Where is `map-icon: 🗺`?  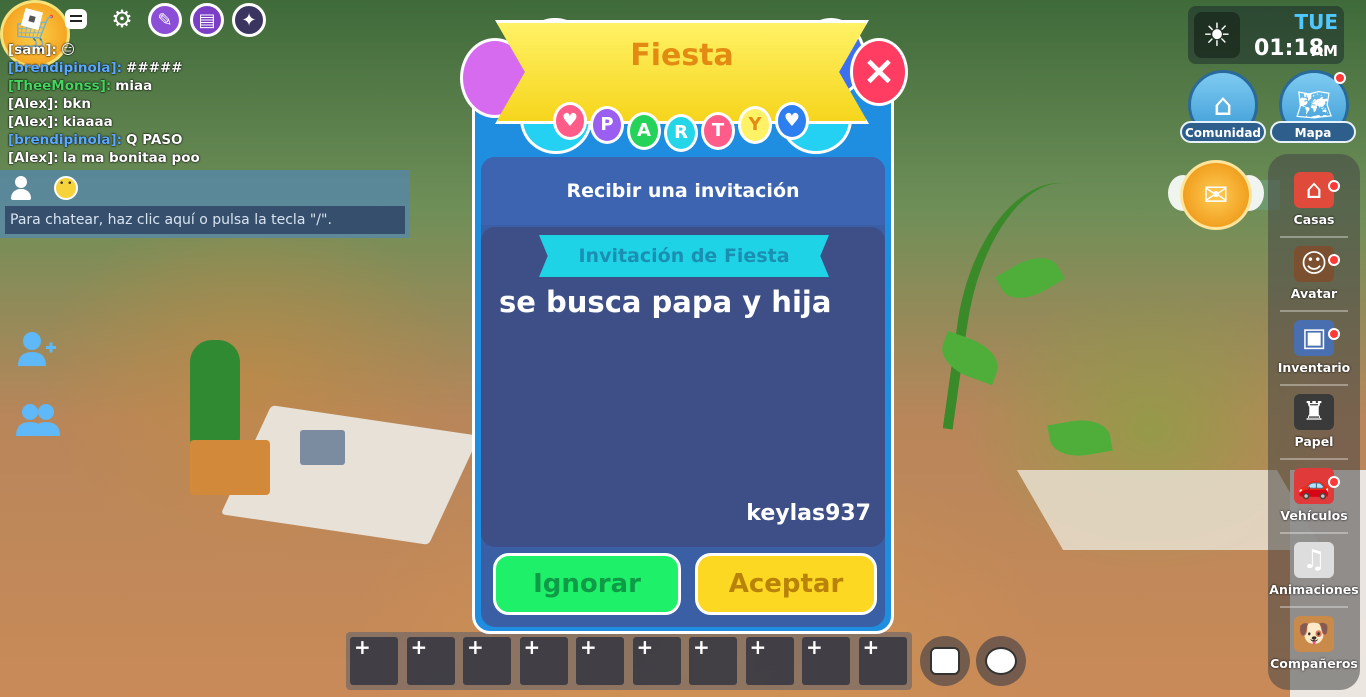 map-icon: 🗺 is located at coordinates (1314, 105).